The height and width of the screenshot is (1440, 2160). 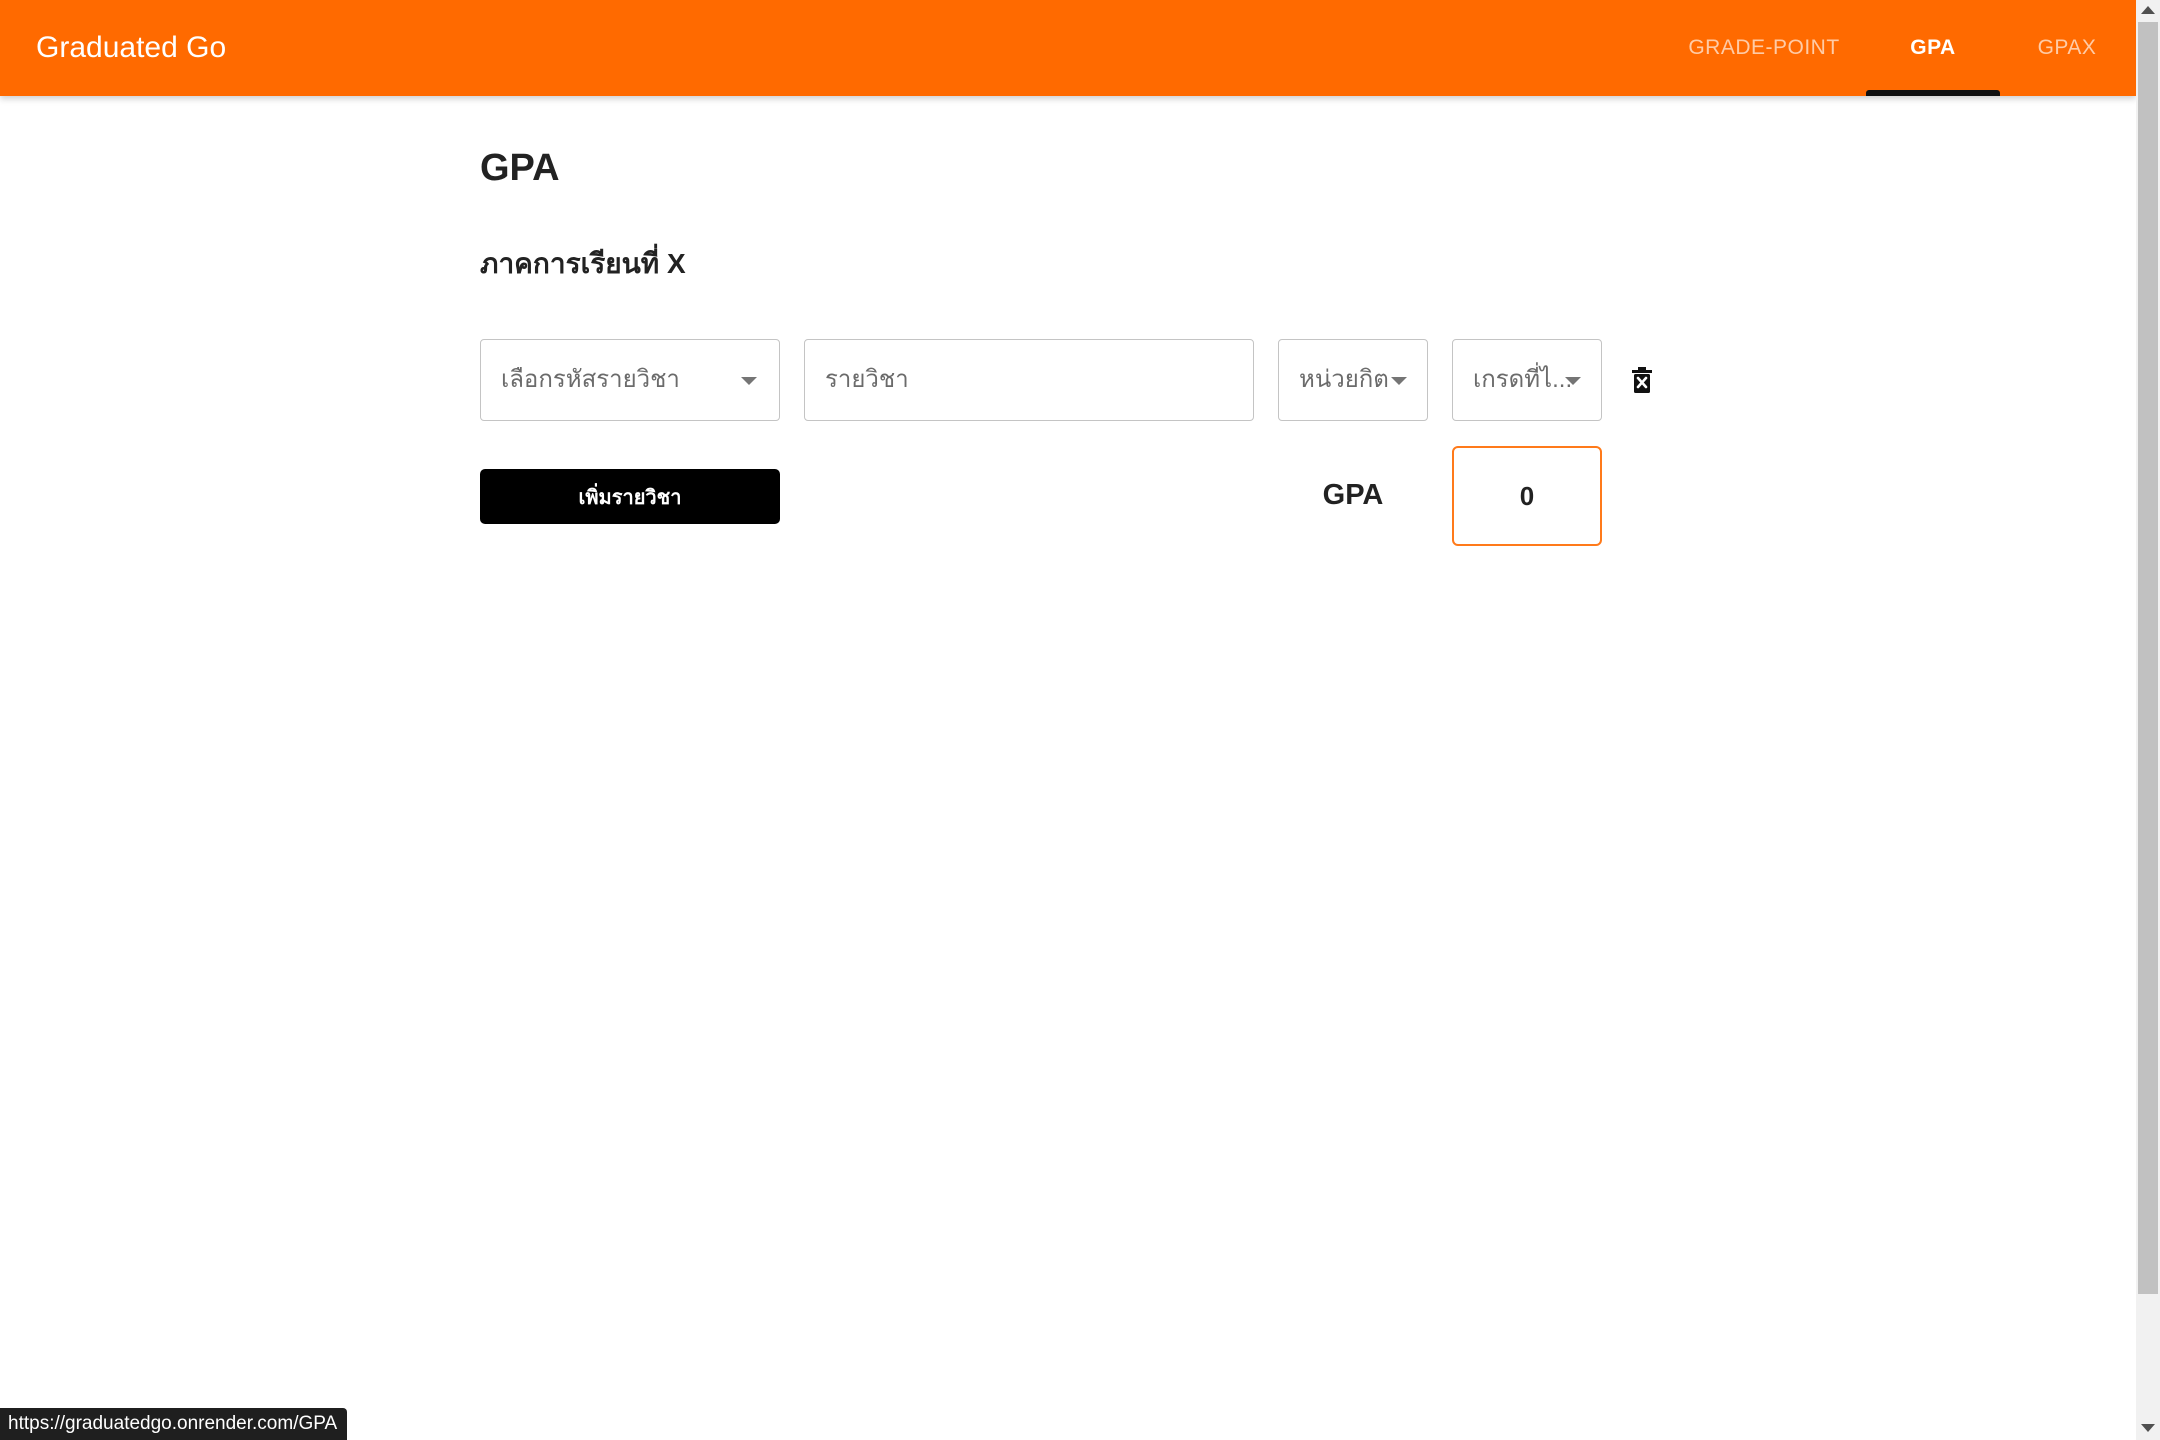 I want to click on trash-x-icon, so click(x=1642, y=380).